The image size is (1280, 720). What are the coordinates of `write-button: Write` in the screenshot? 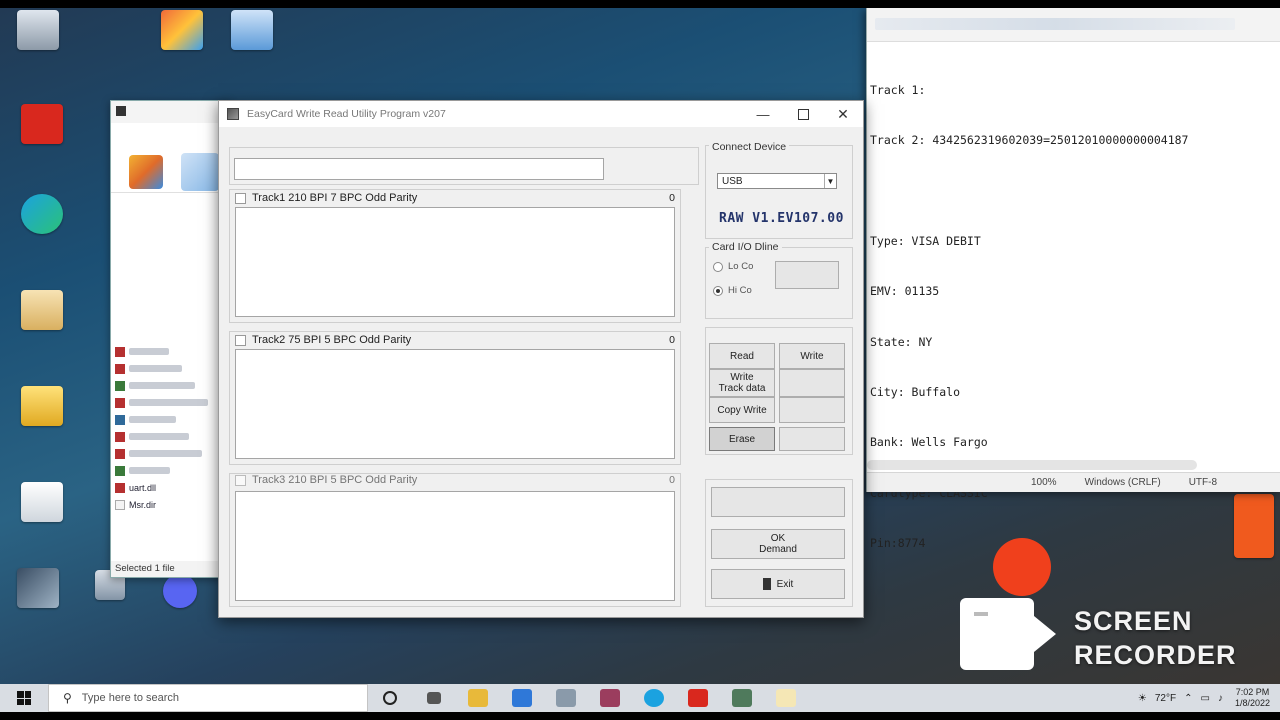 It's located at (812, 356).